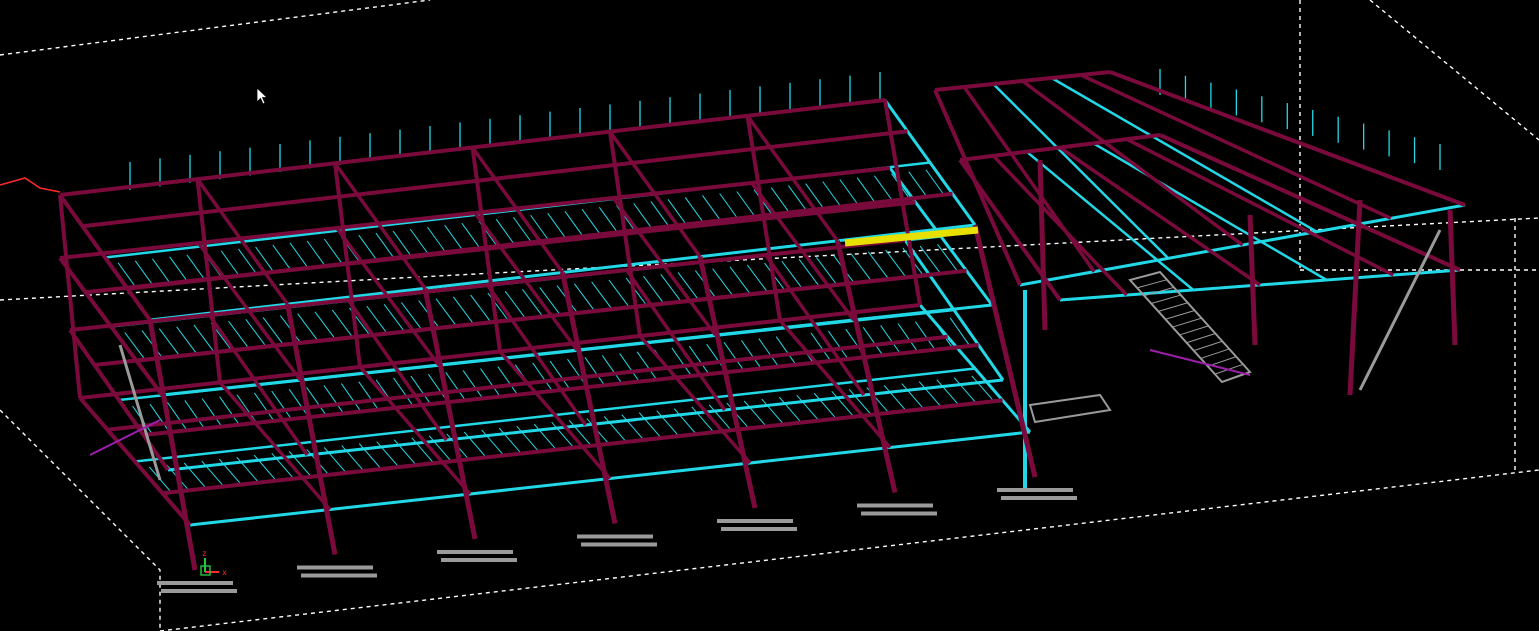 The height and width of the screenshot is (631, 1539). Describe the element at coordinates (835, 384) in the screenshot. I see `girder` at that location.